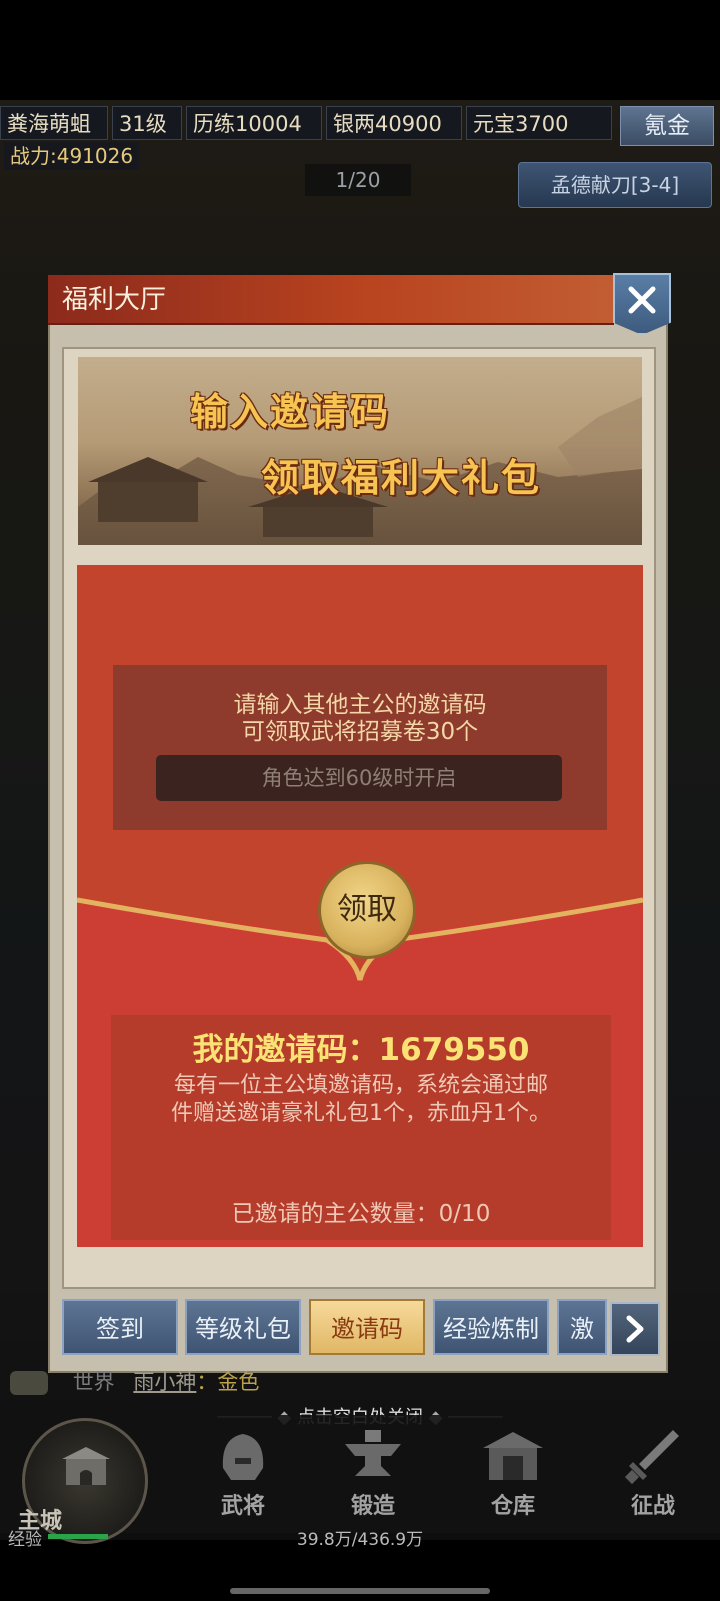 The image size is (720, 1601). Describe the element at coordinates (114, 300) in the screenshot. I see `modal-title: 福利大厅` at that location.